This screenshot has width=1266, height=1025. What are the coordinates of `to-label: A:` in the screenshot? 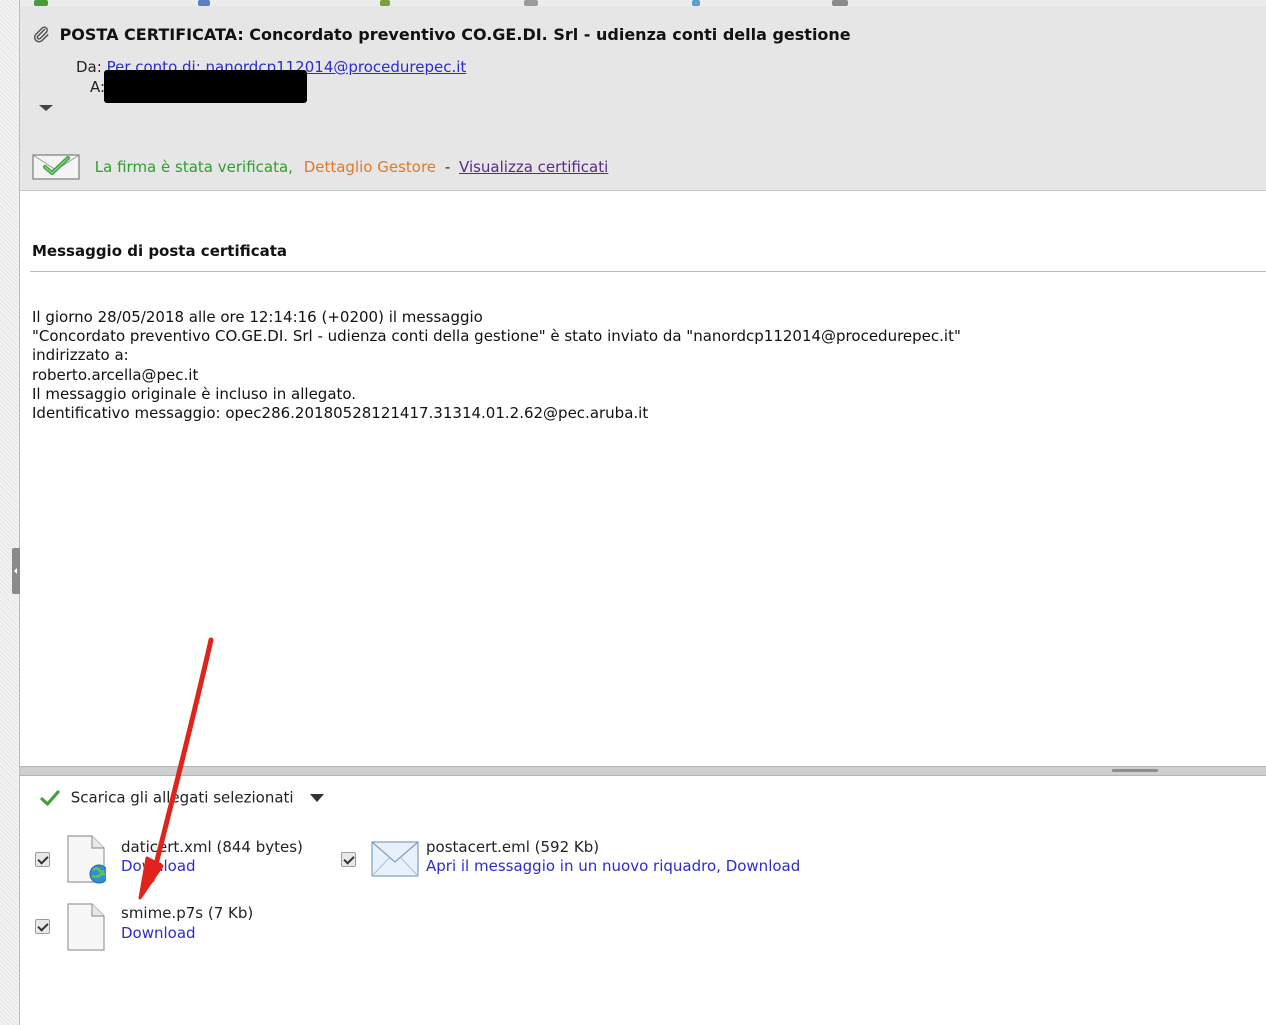 It's located at (98, 87).